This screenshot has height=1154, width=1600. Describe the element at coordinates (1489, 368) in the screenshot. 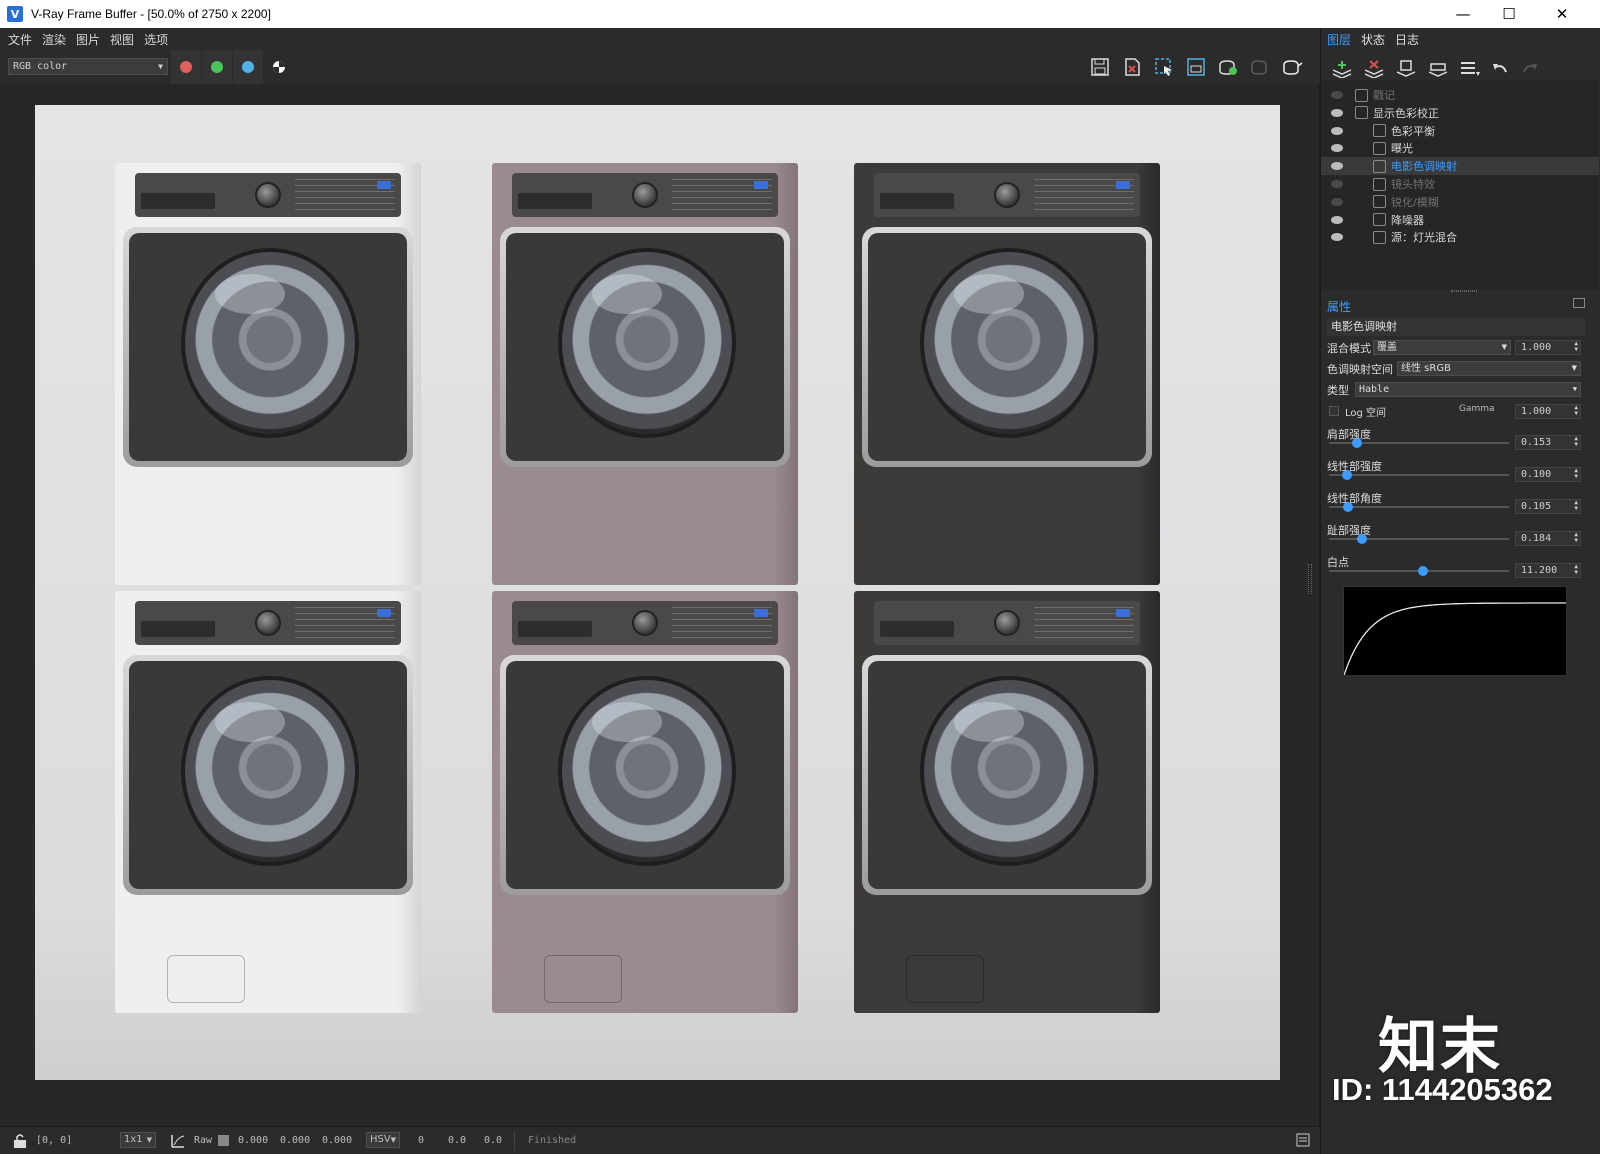

I see `tonemap-space-select: 线性 sRGB ▼` at that location.